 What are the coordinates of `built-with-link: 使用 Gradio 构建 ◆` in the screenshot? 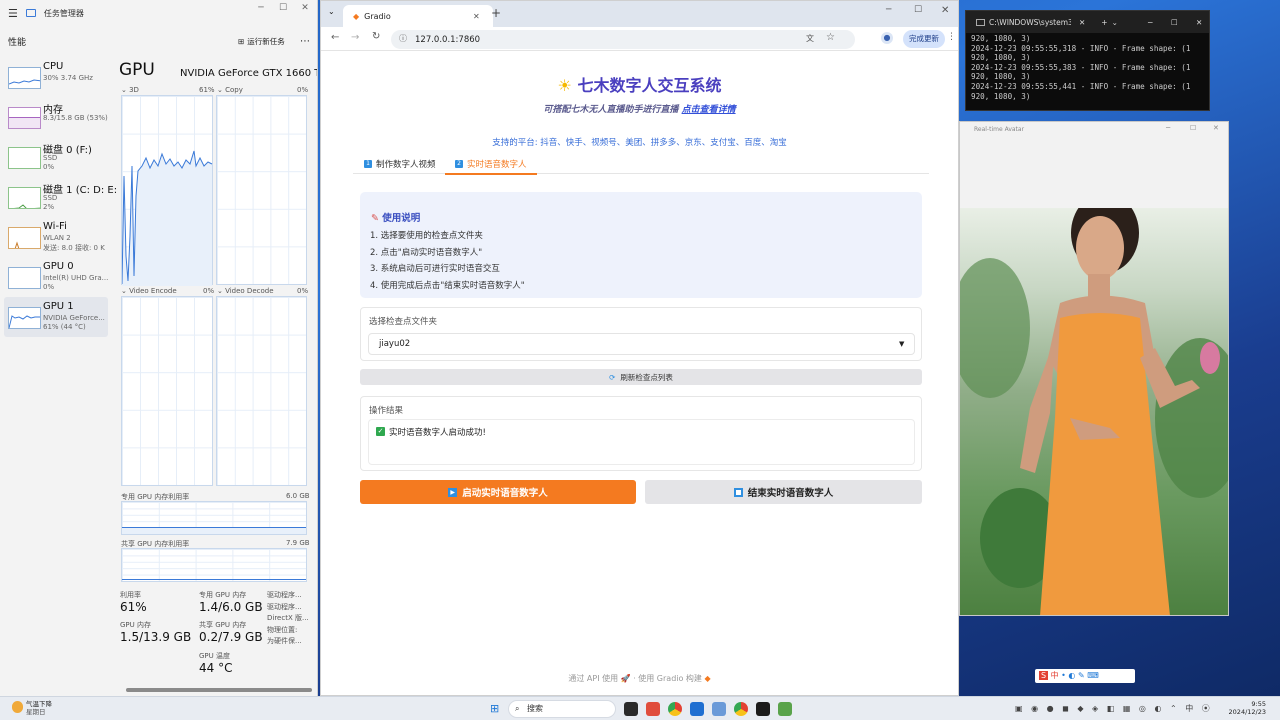 It's located at (674, 678).